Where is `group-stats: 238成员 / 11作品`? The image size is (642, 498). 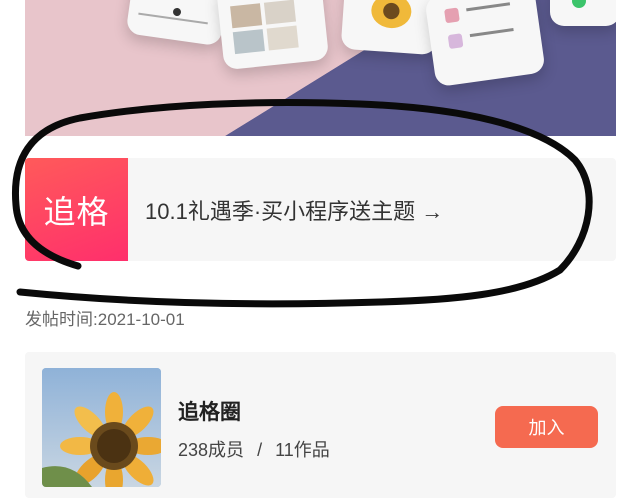
group-stats: 238成员 / 11作品 is located at coordinates (254, 449).